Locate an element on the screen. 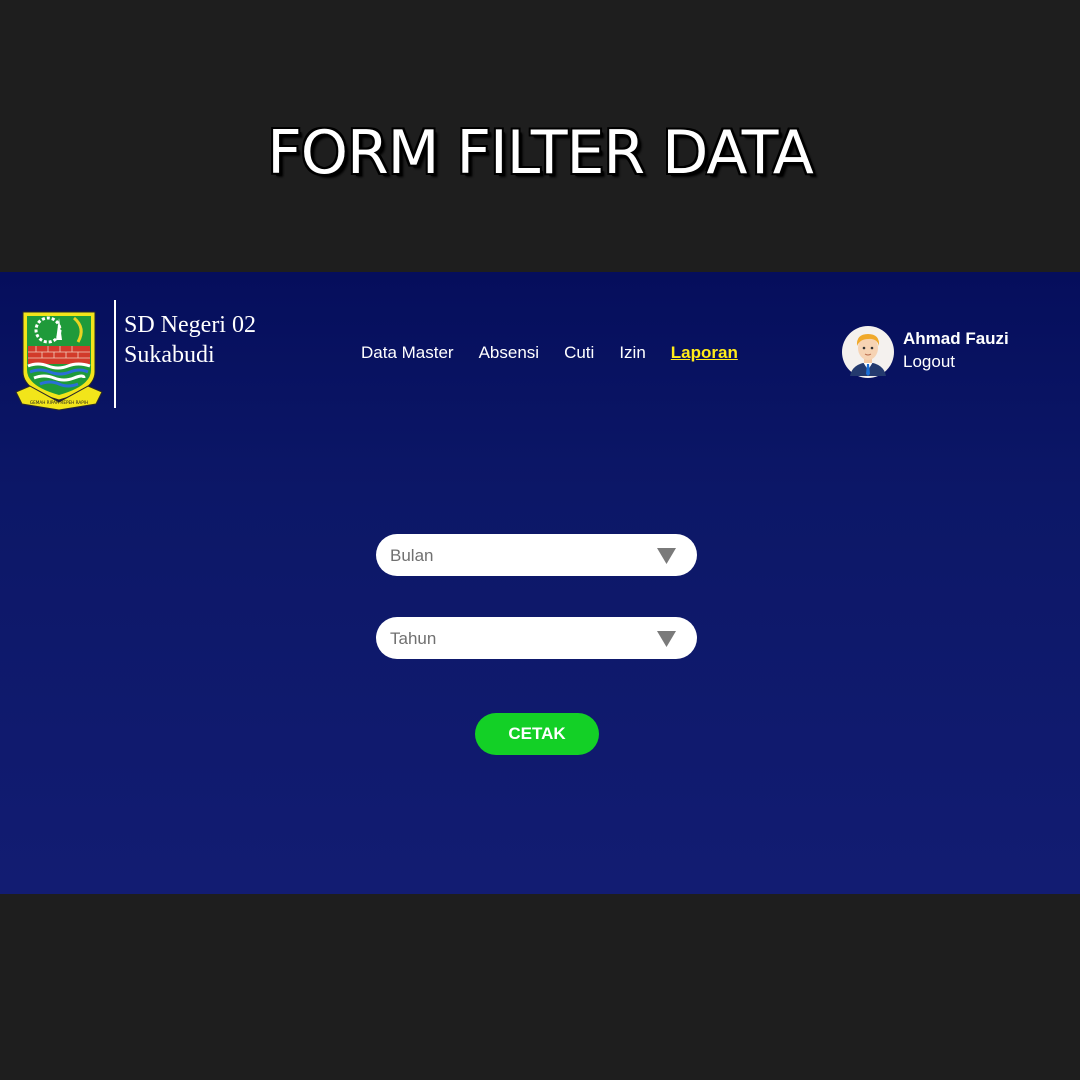  school-emblem-logo: GEMAH RIPAH REPEH RAPIH is located at coordinates (59, 361).